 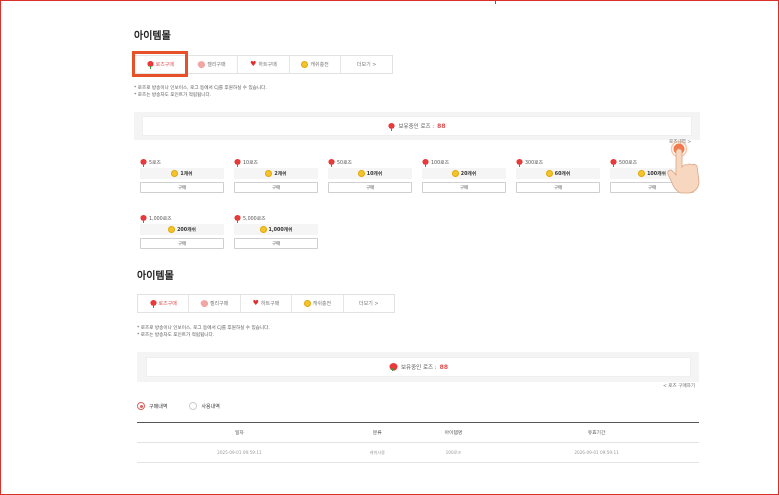 What do you see at coordinates (167, 304) in the screenshot?
I see `tab-label: 로즈구매` at bounding box center [167, 304].